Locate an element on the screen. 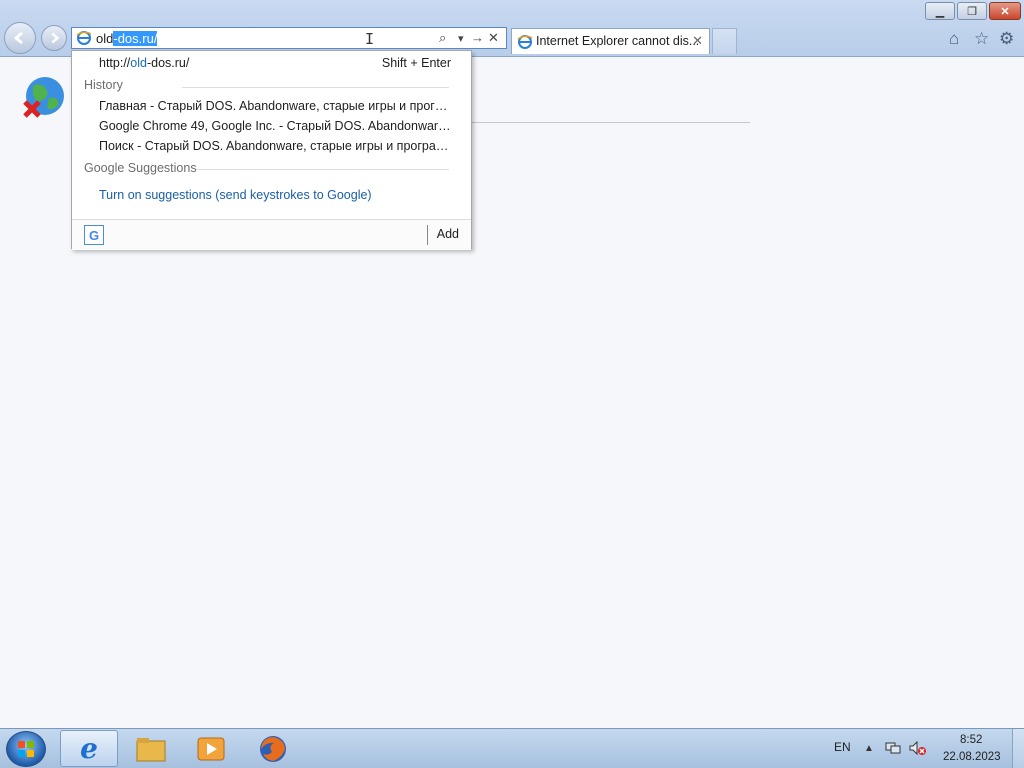  new-tab-button is located at coordinates (724, 41).